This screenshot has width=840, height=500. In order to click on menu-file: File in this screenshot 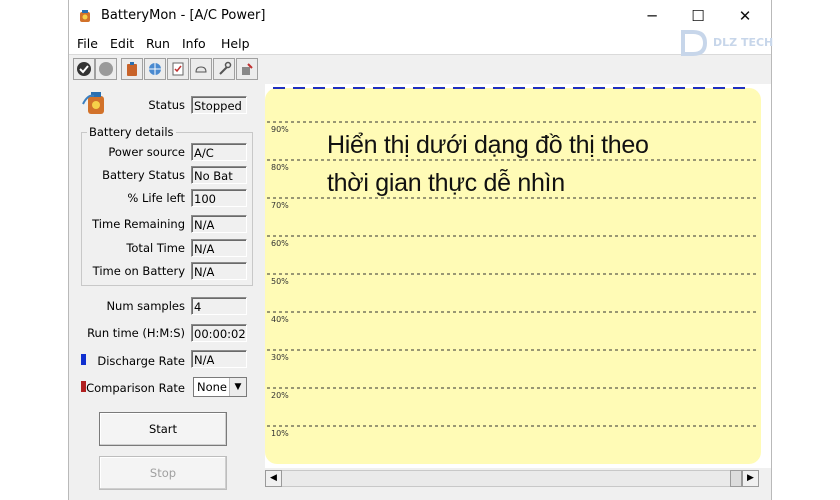, I will do `click(87, 43)`.